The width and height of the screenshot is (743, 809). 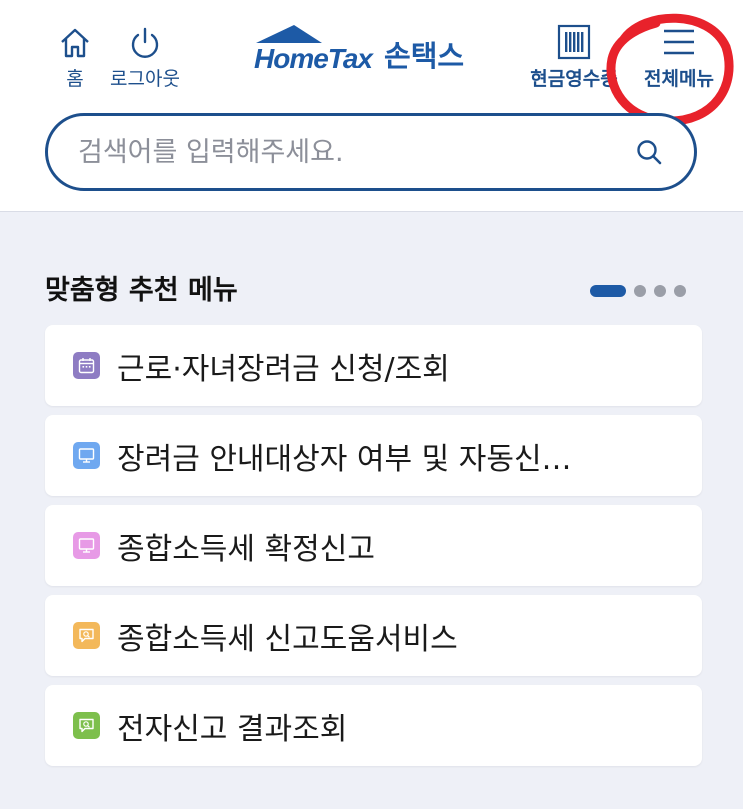 What do you see at coordinates (232, 729) in the screenshot?
I see `menu-item-label: 전자신고 결과조회` at bounding box center [232, 729].